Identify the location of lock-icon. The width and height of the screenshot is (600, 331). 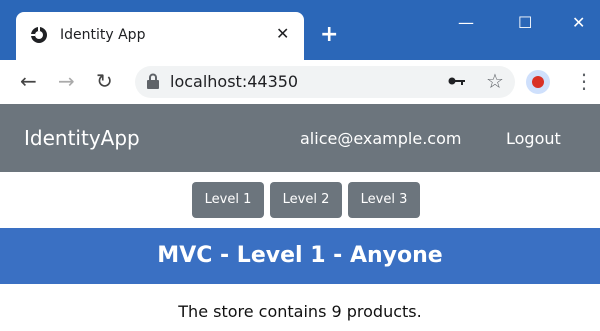
(153, 81).